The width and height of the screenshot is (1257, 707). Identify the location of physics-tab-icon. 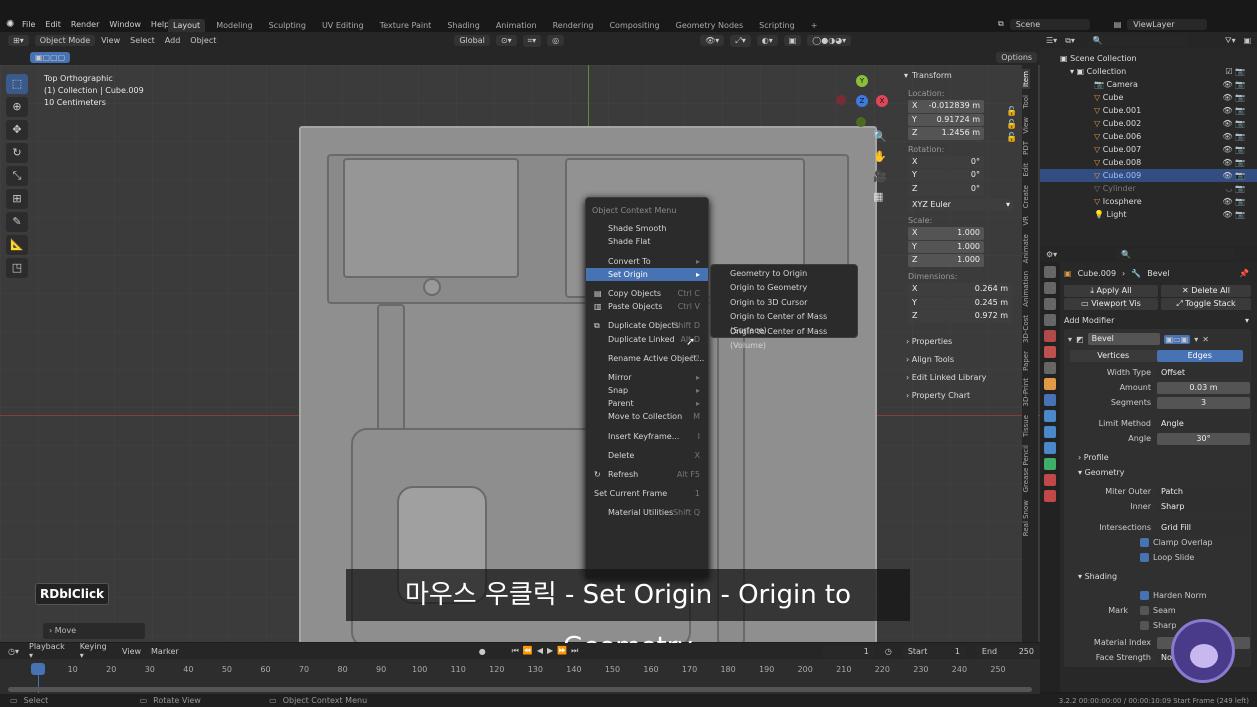
(1050, 432).